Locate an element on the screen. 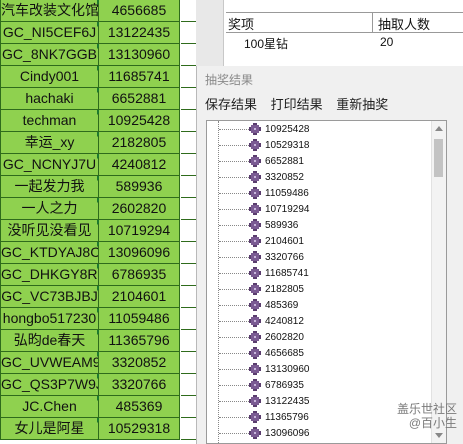 This screenshot has width=463, height=444. sheet-row: techman 10925428 is located at coordinates (98, 121).